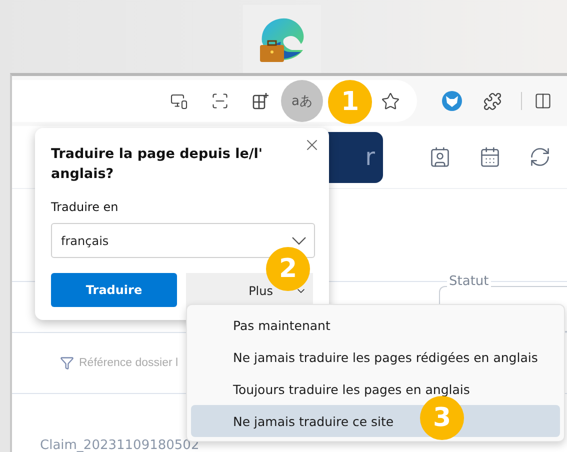 The width and height of the screenshot is (567, 452). Describe the element at coordinates (128, 363) in the screenshot. I see `filter-label: Référence dossier l` at that location.